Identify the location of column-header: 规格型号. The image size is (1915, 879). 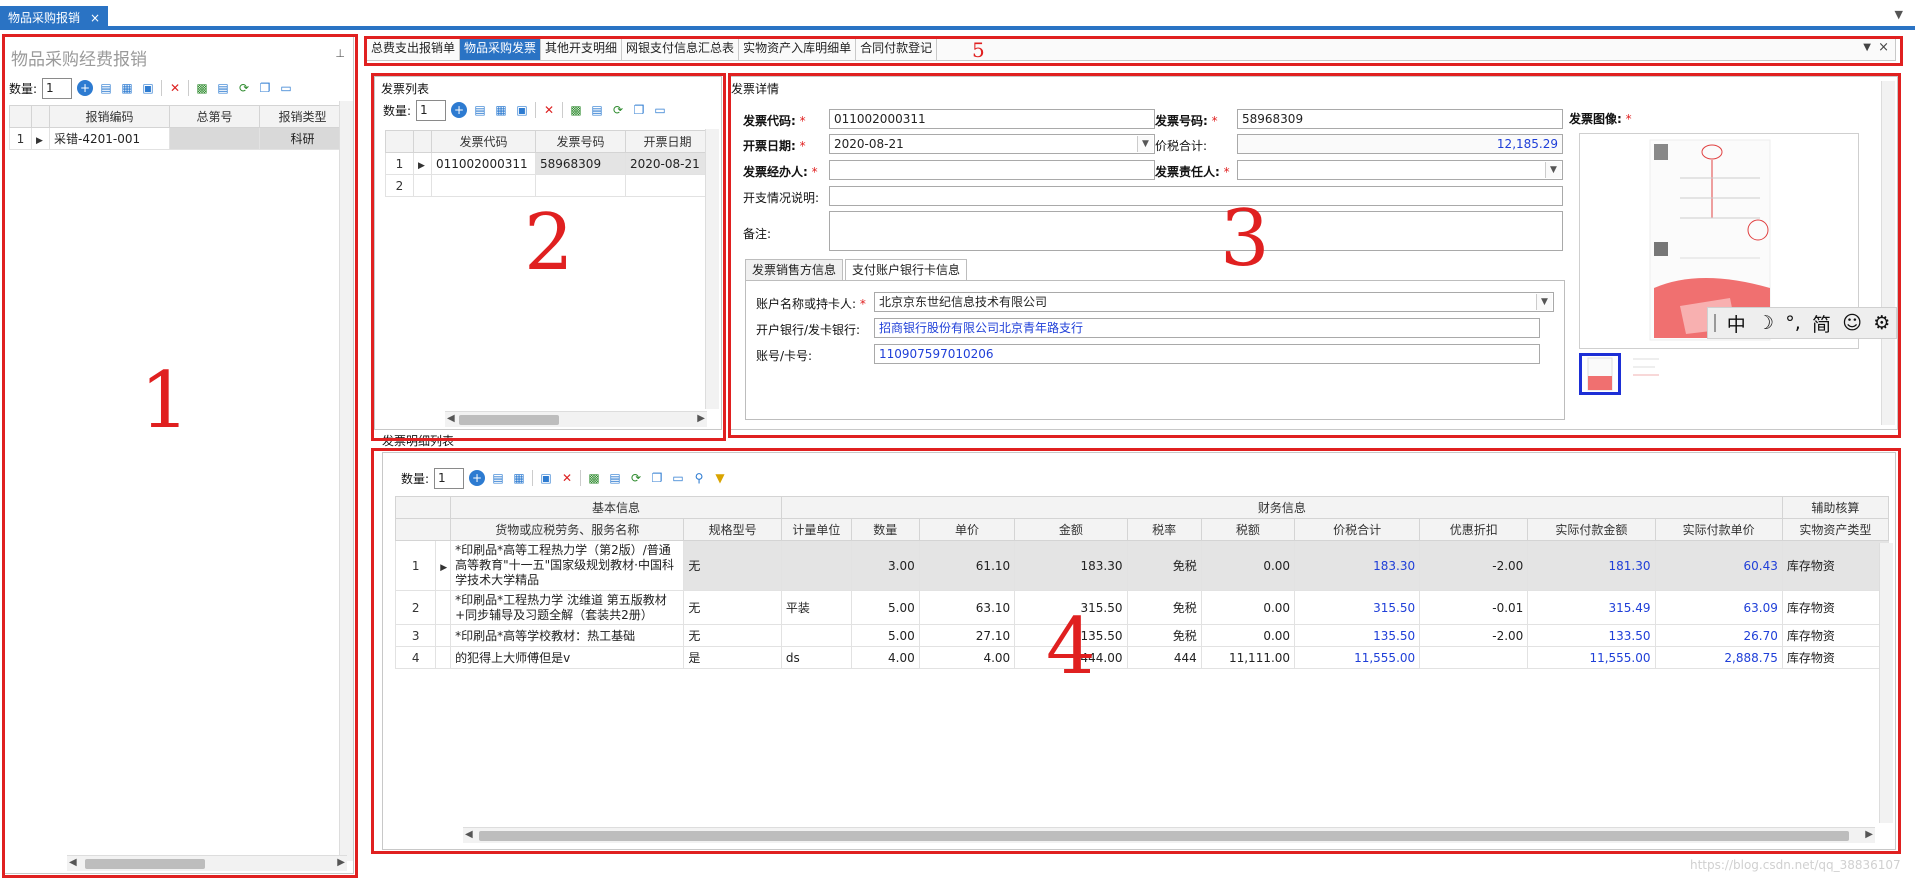
(732, 529).